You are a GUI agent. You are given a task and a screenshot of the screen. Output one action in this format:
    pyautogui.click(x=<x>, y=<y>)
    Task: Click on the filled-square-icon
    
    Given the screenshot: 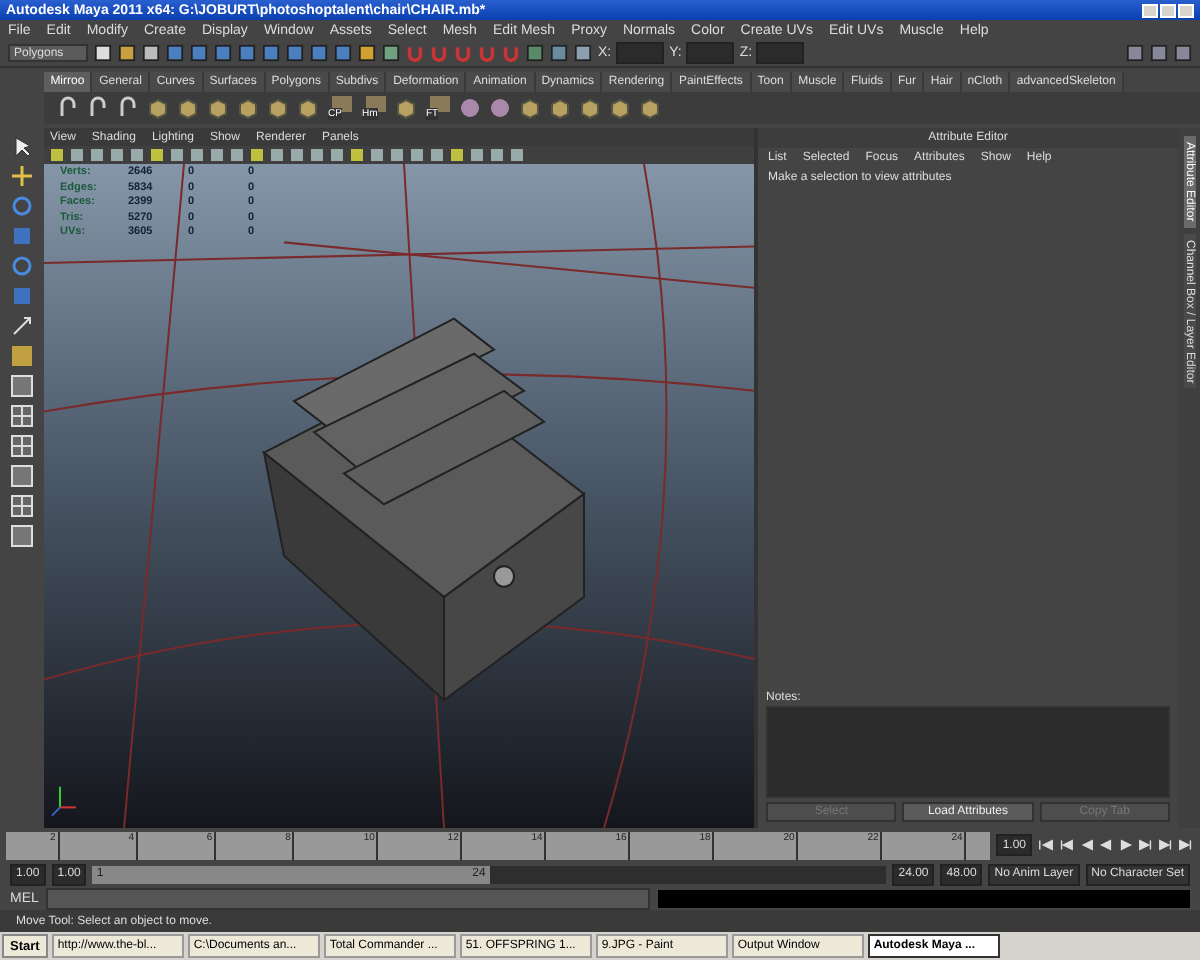 What is the action you would take?
    pyautogui.click(x=22, y=356)
    